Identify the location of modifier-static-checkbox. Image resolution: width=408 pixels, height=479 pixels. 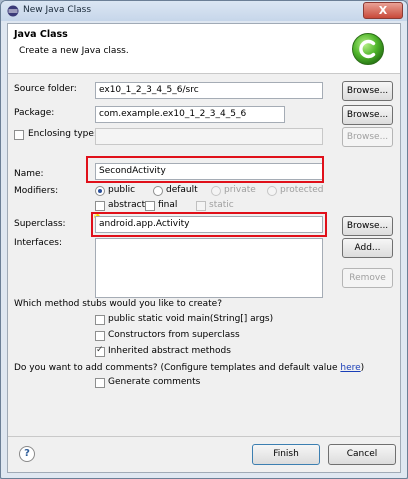
(201, 206).